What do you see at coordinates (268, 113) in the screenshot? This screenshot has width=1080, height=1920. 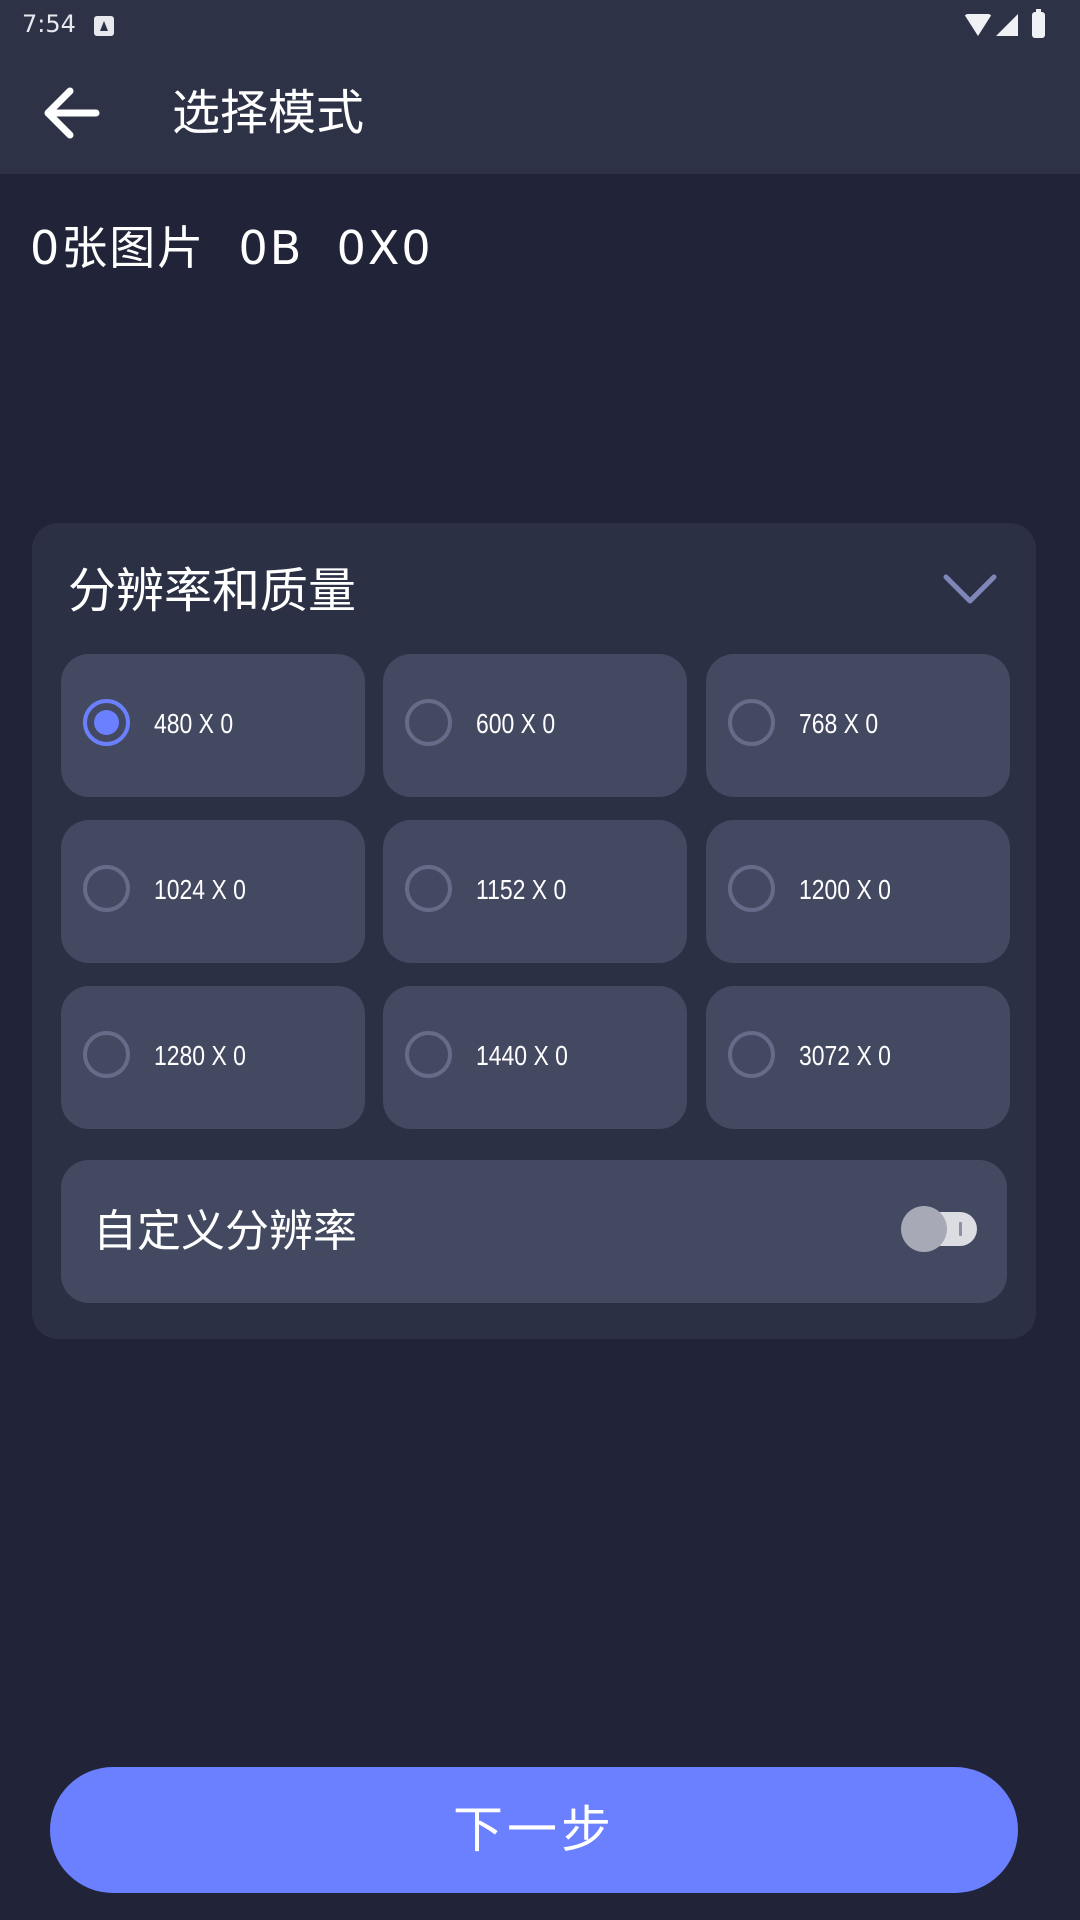 I see `page-title: 选择模式` at bounding box center [268, 113].